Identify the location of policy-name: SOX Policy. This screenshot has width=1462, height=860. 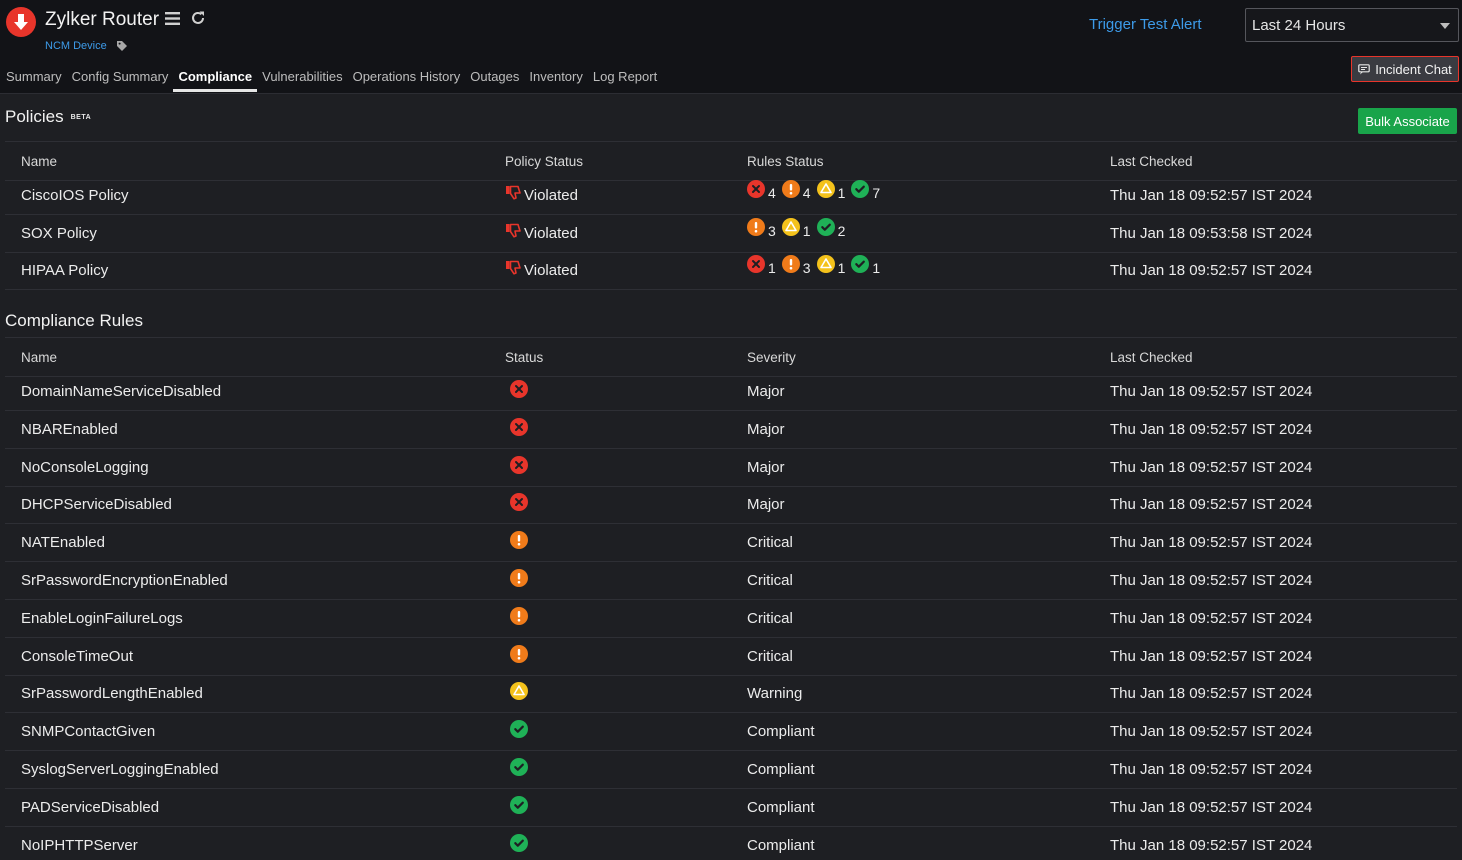
(59, 233).